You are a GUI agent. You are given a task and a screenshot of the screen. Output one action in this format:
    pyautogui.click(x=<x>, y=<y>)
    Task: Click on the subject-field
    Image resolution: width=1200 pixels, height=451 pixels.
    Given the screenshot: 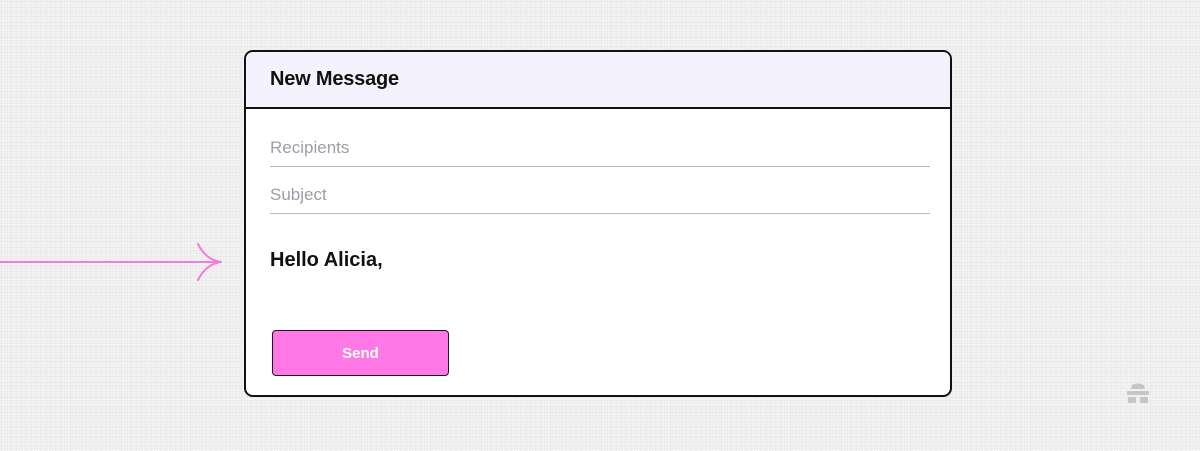 What is the action you would take?
    pyautogui.click(x=600, y=193)
    